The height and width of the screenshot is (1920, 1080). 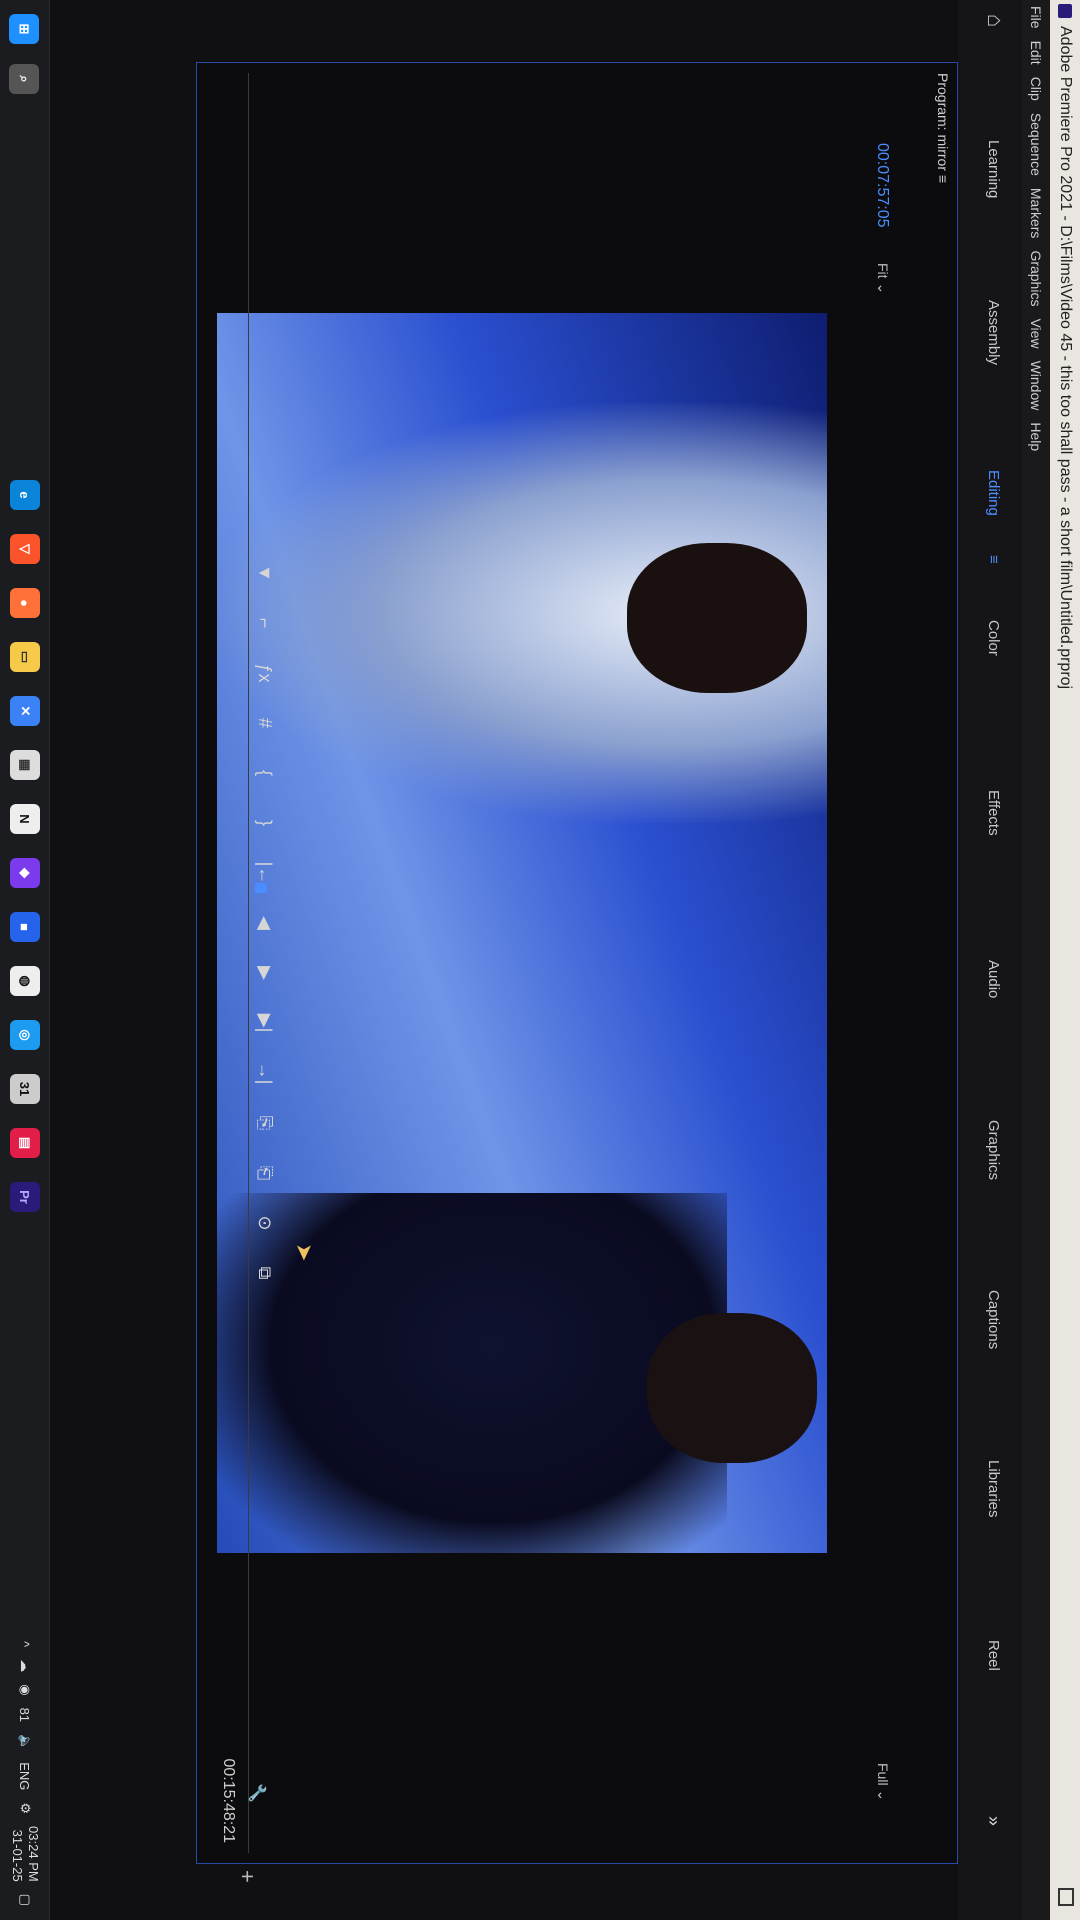 What do you see at coordinates (265, 1223) in the screenshot?
I see `export-frame-icon: ⊙` at bounding box center [265, 1223].